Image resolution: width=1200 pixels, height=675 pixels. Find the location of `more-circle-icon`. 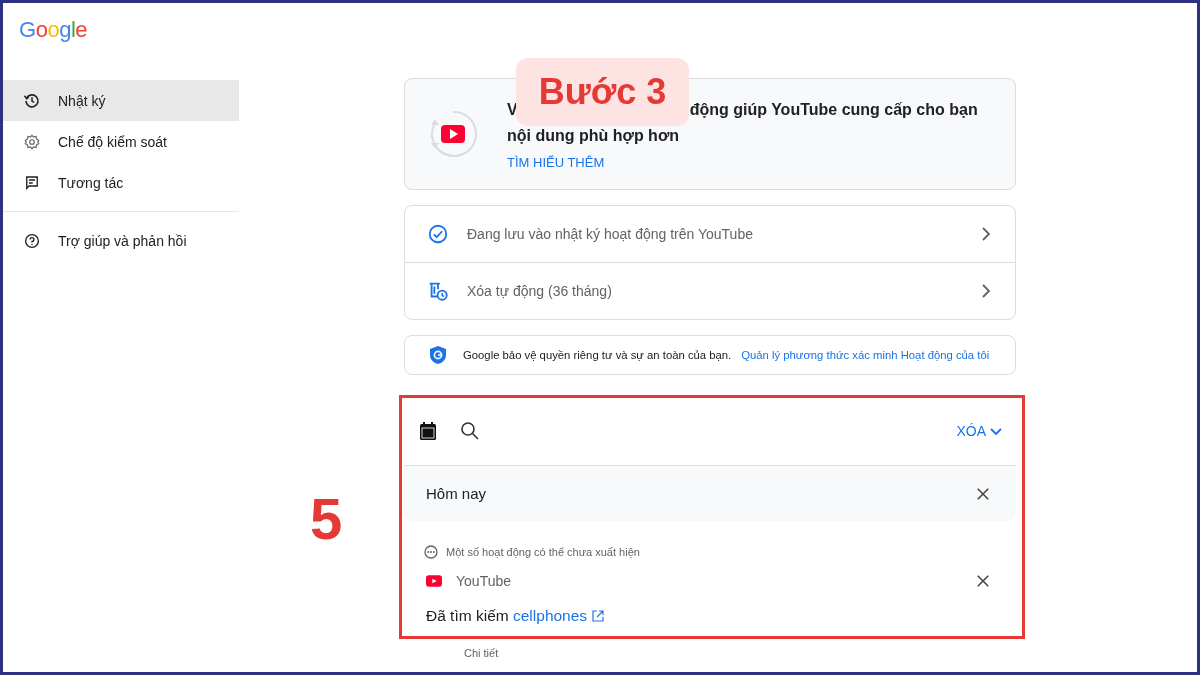

more-circle-icon is located at coordinates (431, 552).